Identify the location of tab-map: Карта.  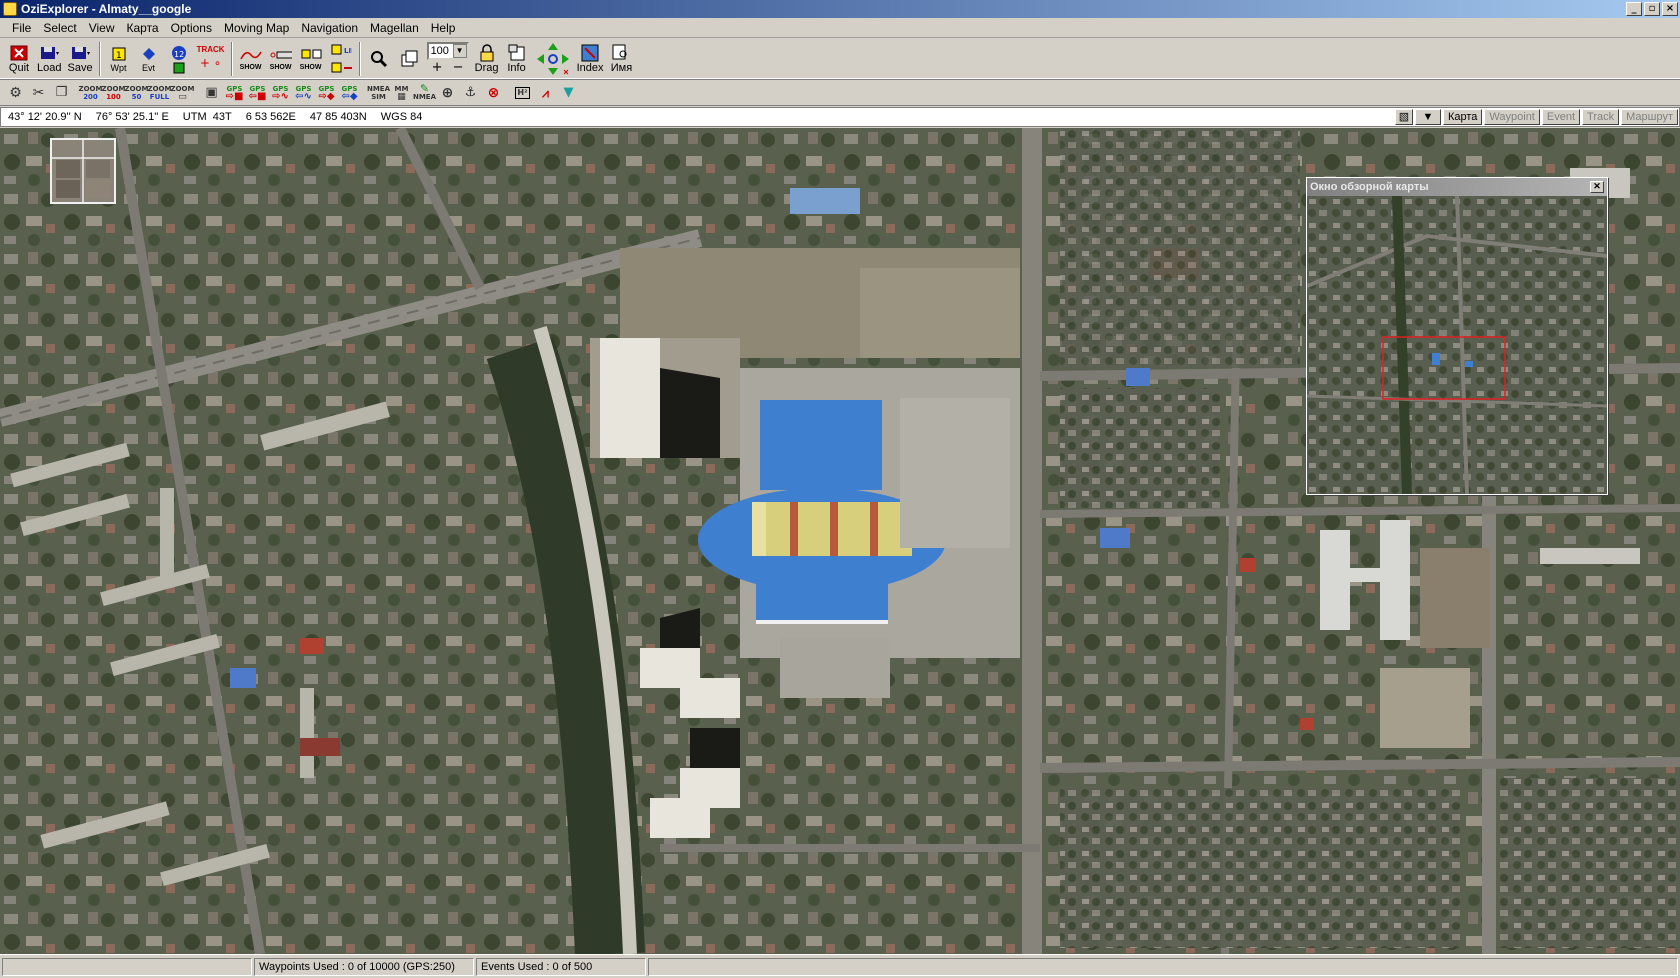
(1462, 117).